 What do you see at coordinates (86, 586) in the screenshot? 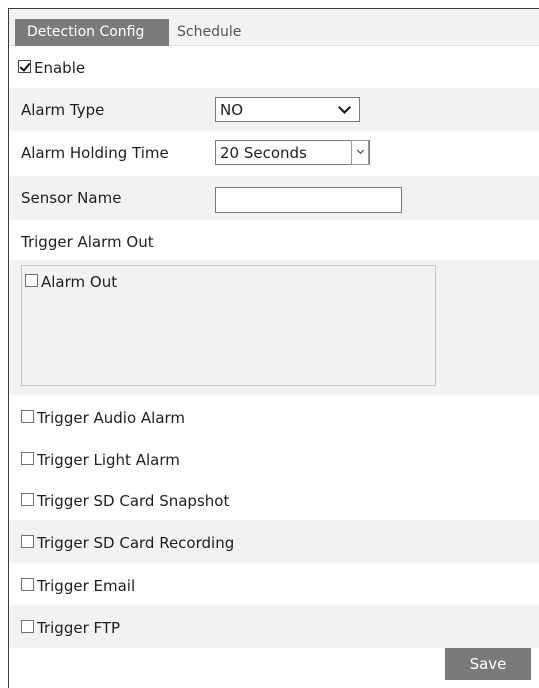
I see `trigger-email-label: Trigger Email` at bounding box center [86, 586].